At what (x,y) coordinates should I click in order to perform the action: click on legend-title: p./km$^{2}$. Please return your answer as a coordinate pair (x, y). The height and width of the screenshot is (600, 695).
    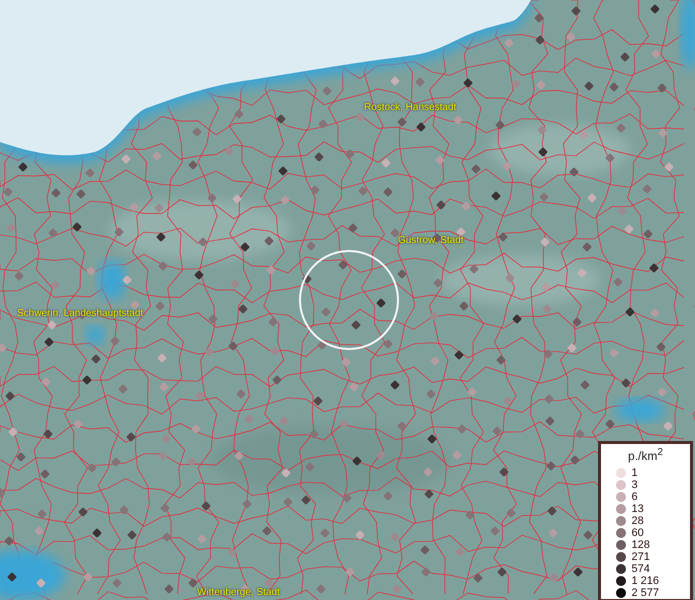
    Looking at the image, I should click on (645, 454).